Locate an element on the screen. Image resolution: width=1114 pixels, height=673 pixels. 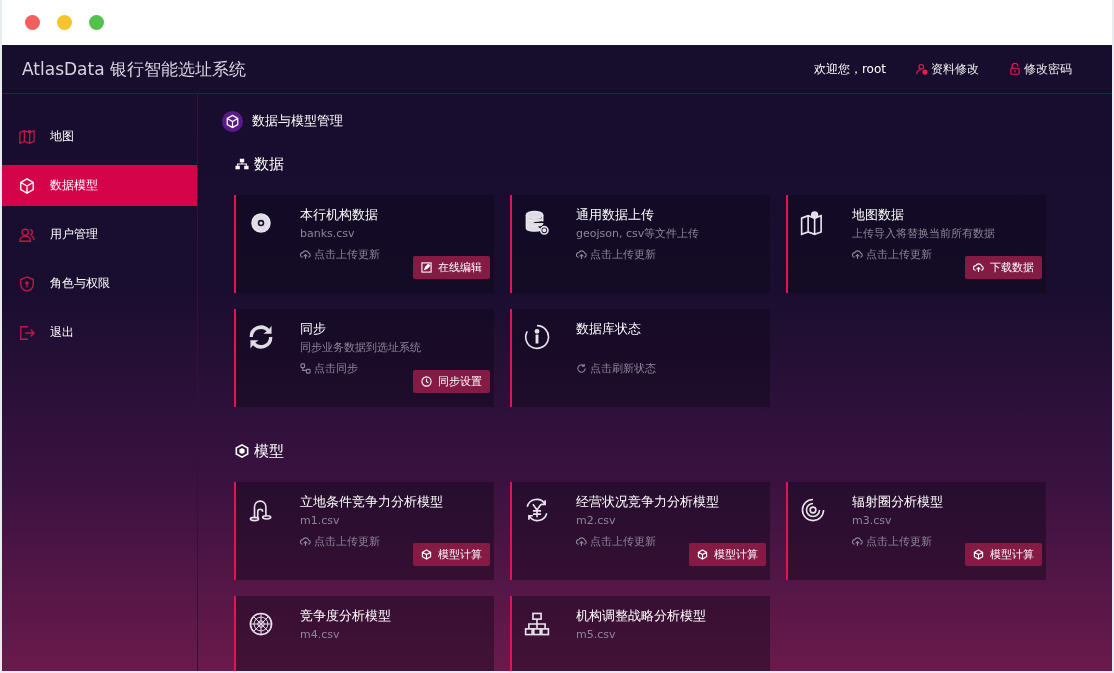
card-title: 机构调整战略分析模型 is located at coordinates (641, 616).